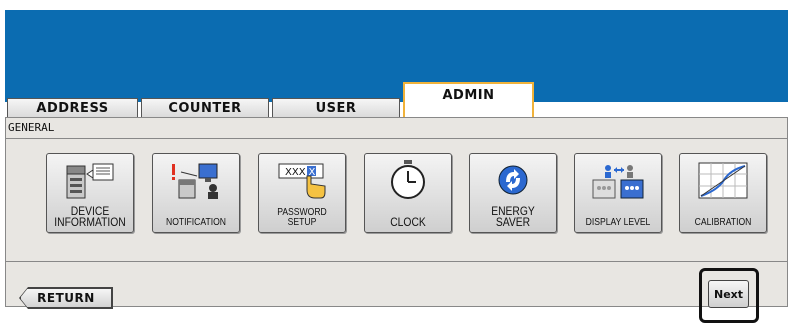 Image resolution: width=794 pixels, height=323 pixels. What do you see at coordinates (302, 181) in the screenshot?
I see `password-icon: XXX X` at bounding box center [302, 181].